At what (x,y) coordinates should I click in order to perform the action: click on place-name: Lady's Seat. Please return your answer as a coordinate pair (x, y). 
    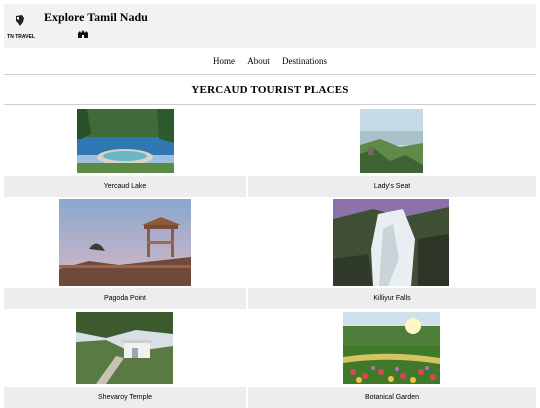
    Looking at the image, I should click on (392, 186).